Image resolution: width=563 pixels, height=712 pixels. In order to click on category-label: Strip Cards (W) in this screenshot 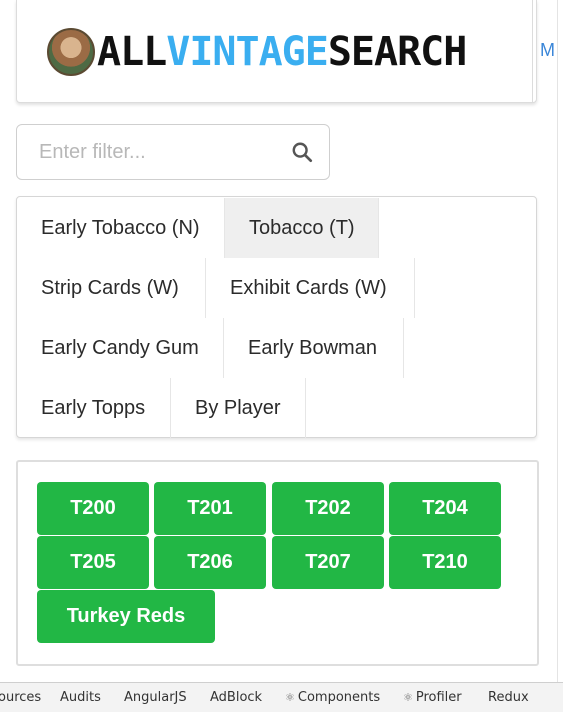, I will do `click(110, 287)`.